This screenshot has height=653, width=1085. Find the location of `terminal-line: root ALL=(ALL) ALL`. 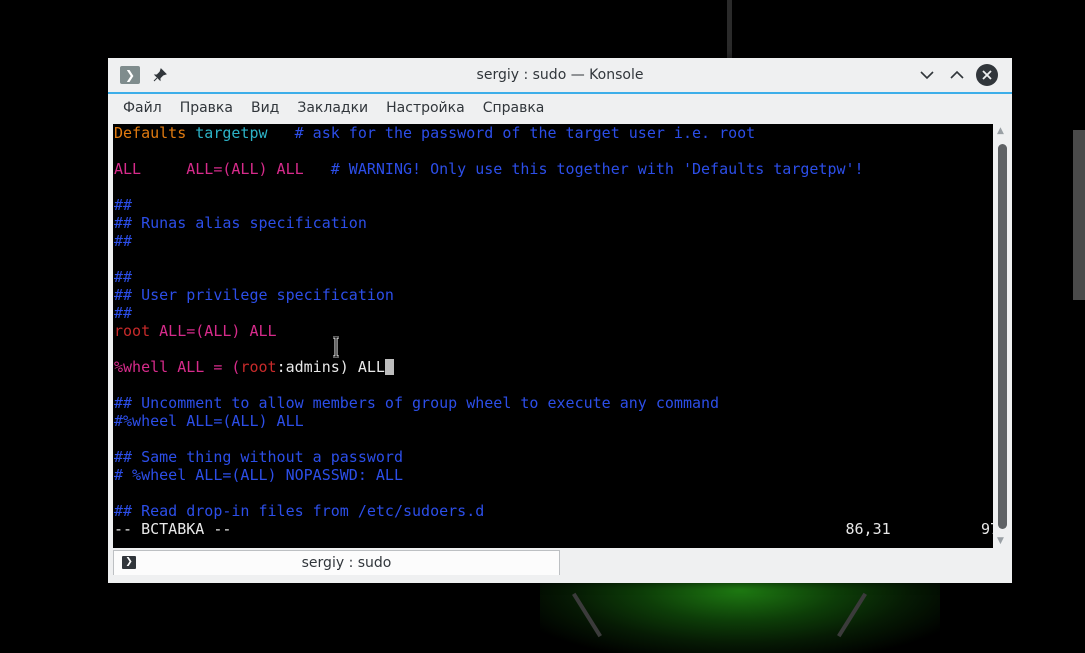

terminal-line: root ALL=(ALL) ALL is located at coordinates (553, 331).